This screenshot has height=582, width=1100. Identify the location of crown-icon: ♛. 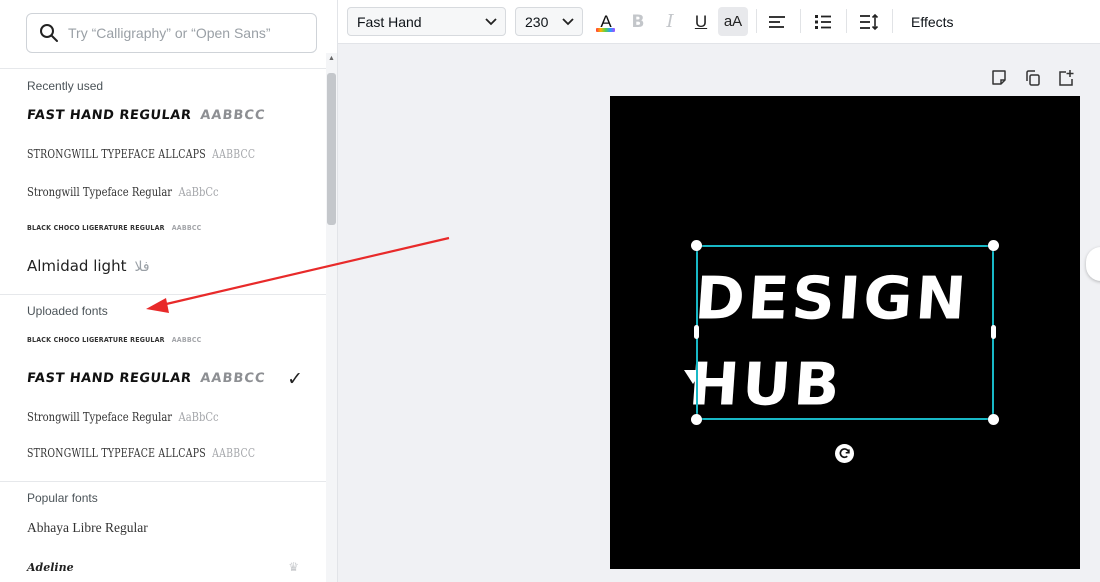
(293, 567).